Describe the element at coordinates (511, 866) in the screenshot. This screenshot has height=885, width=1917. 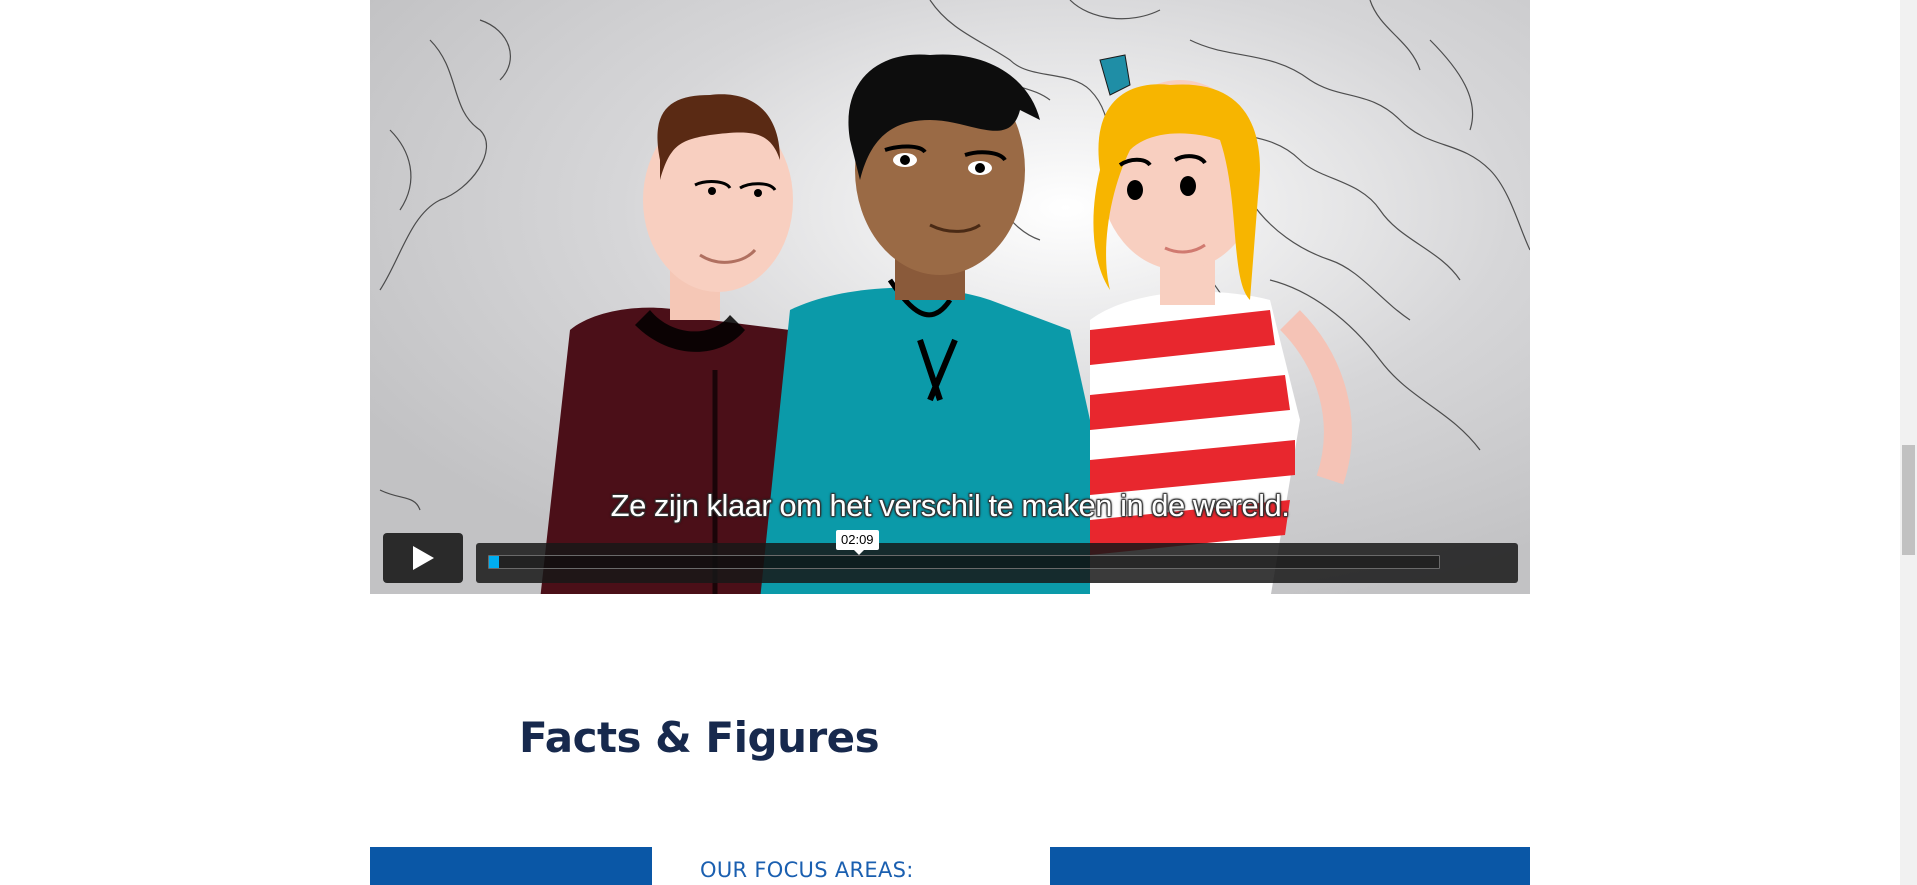
I see `focus-block-left` at that location.